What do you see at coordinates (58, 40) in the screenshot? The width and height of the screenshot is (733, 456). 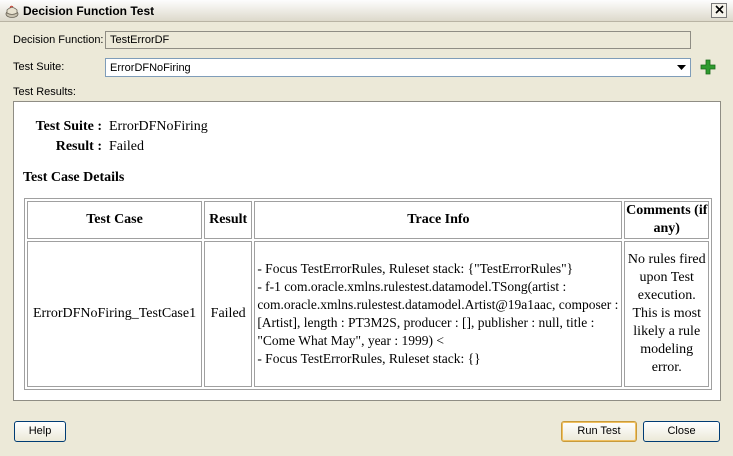 I see `decision-function-label: Decision Function:` at bounding box center [58, 40].